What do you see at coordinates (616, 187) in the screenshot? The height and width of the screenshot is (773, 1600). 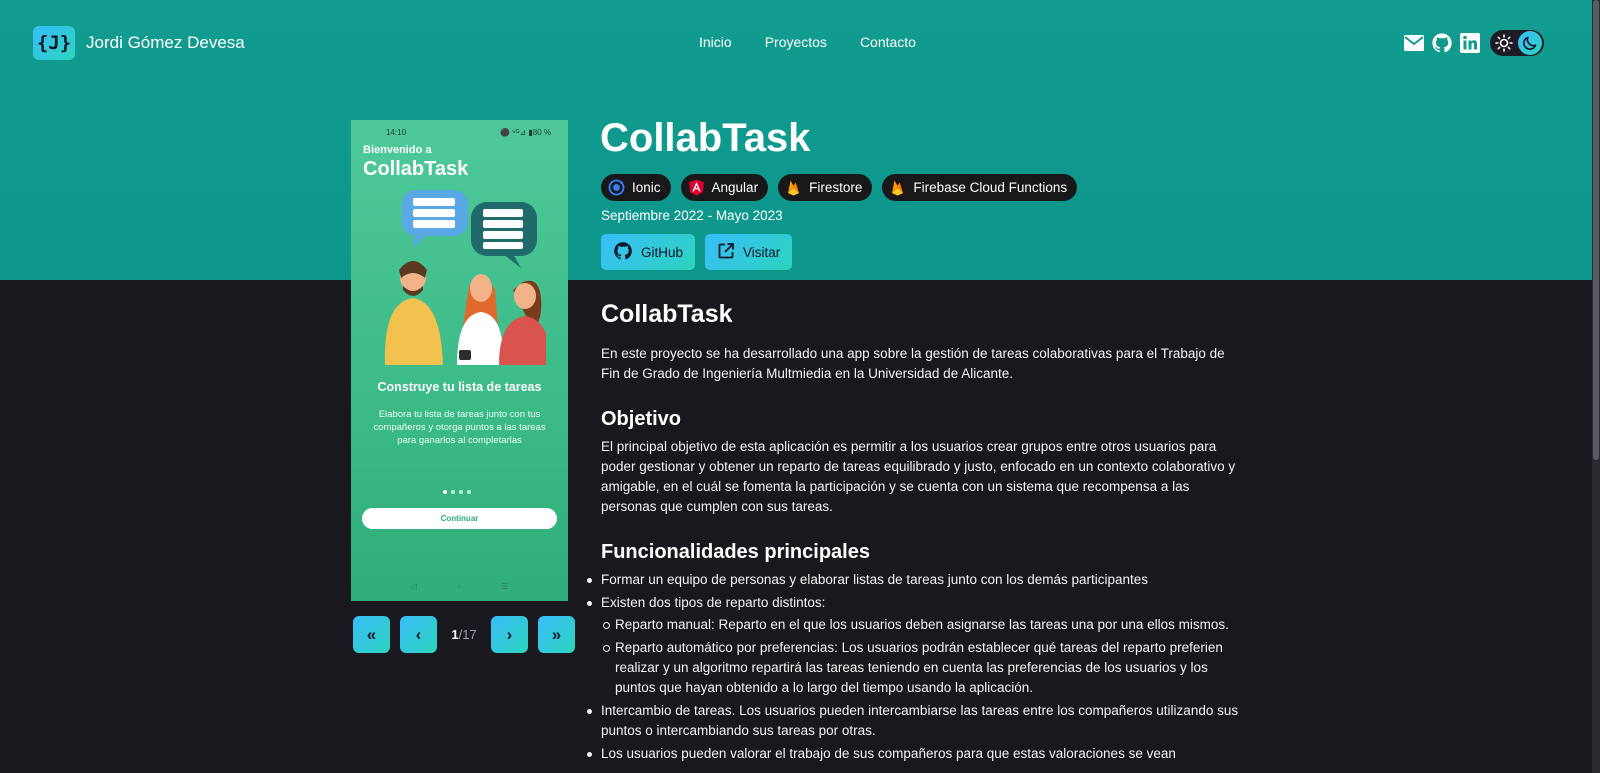 I see `ionic-icon` at bounding box center [616, 187].